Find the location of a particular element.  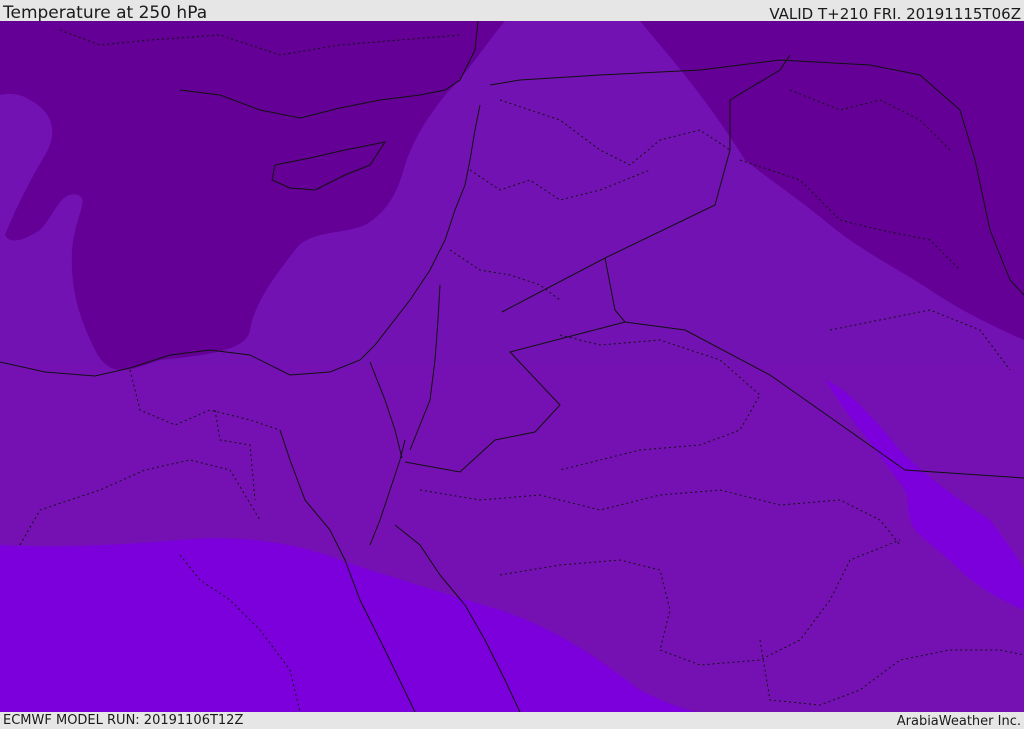

map-title: Temperature at 250 hPa is located at coordinates (105, 12).